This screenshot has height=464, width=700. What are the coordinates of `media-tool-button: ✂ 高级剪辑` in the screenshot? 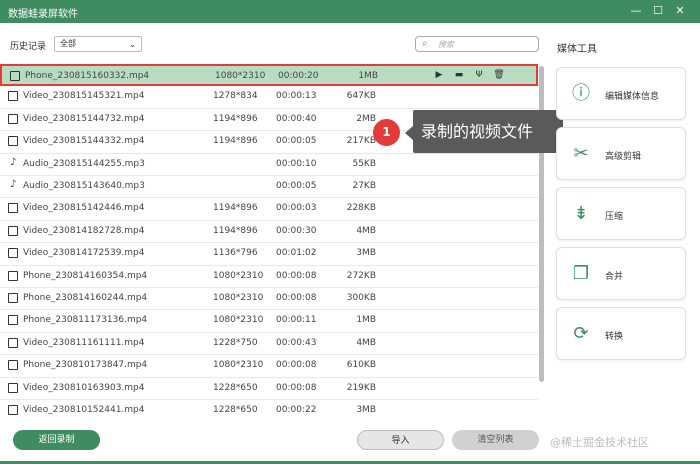 It's located at (621, 153).